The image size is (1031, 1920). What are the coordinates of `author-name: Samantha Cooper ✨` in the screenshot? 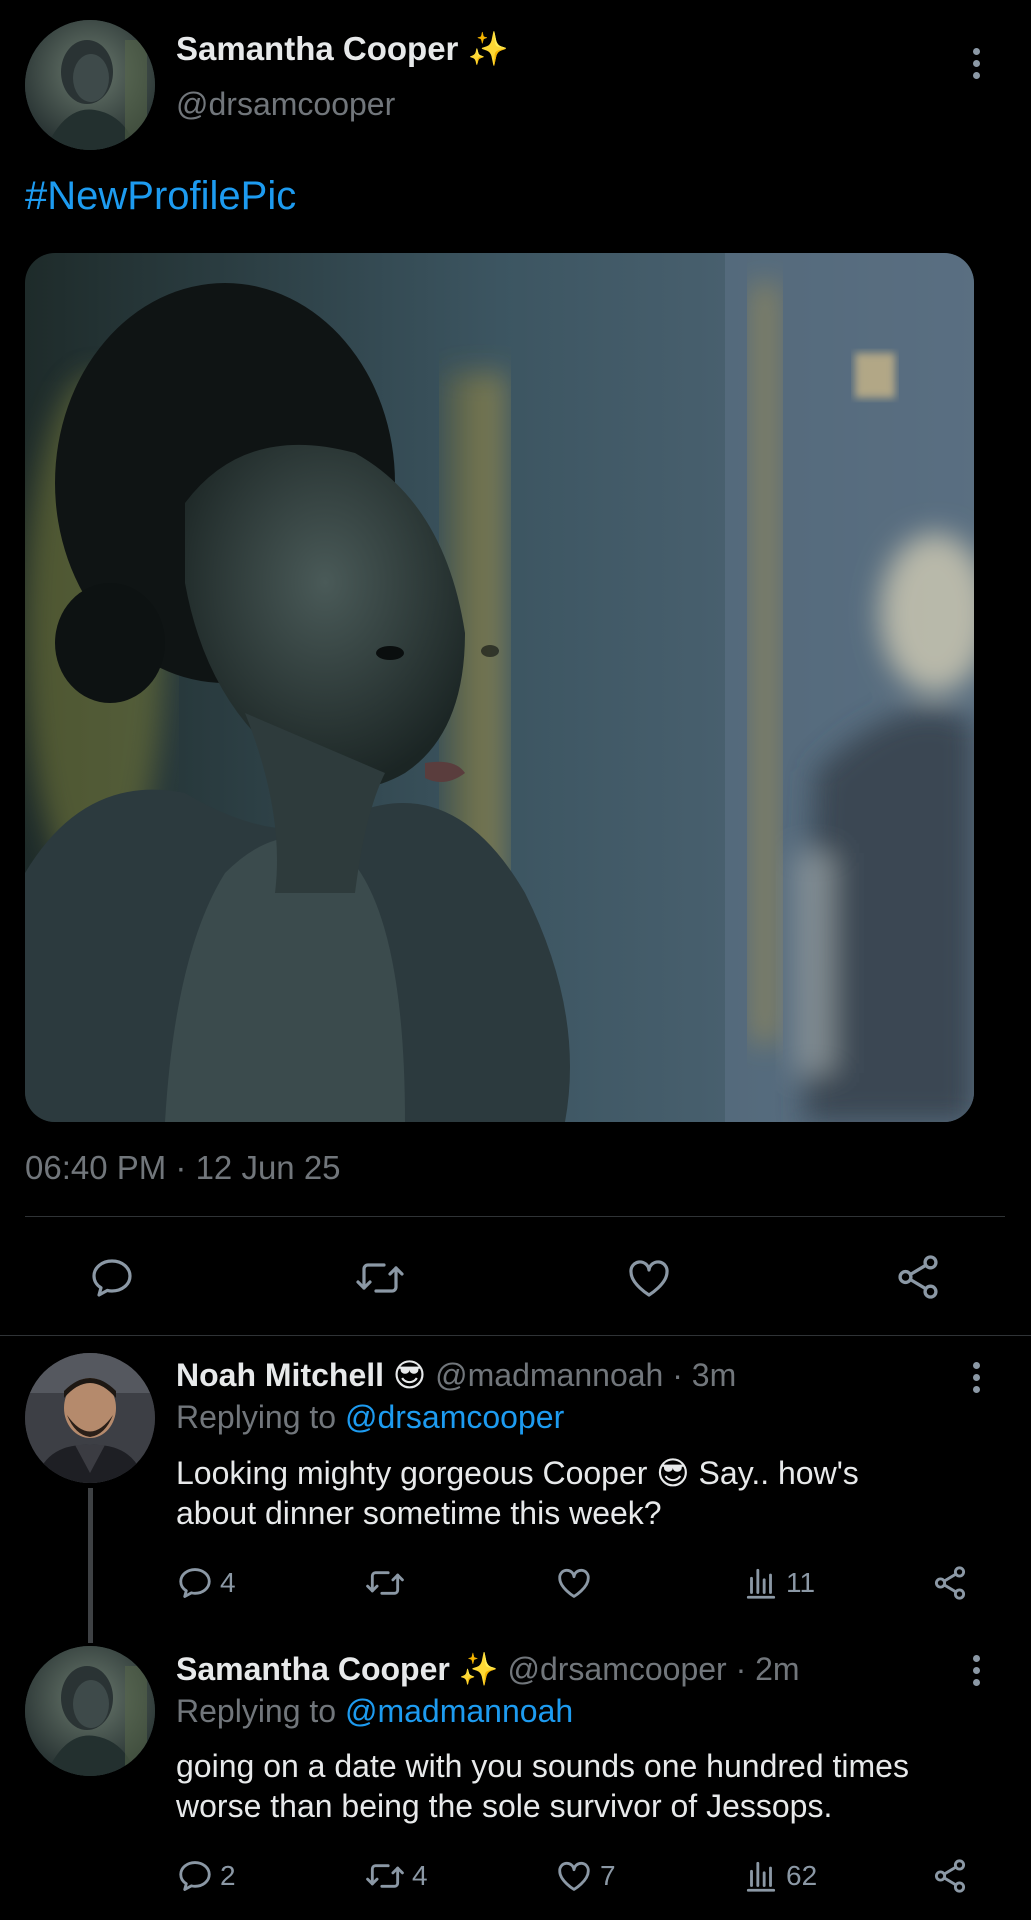 It's located at (342, 49).